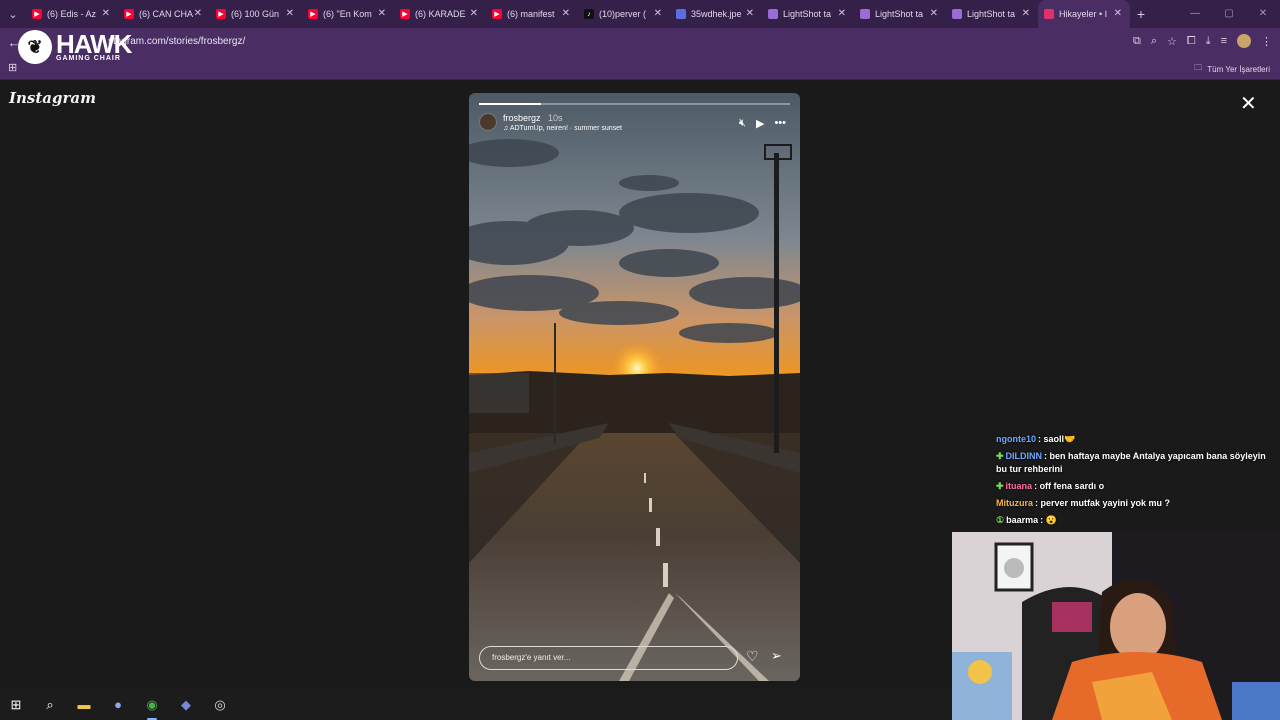 The height and width of the screenshot is (720, 1280). I want to click on minimize-icon: —, so click(1195, 14).